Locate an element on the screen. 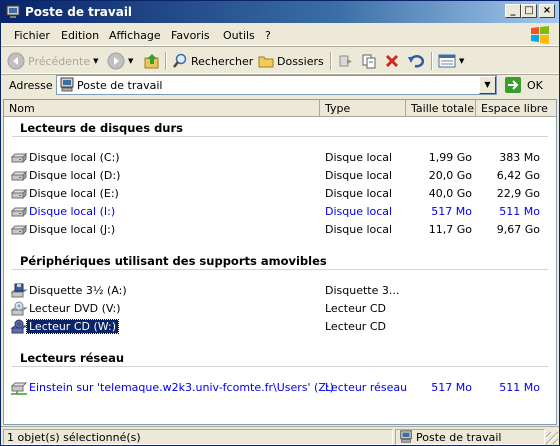 This screenshot has width=560, height=446. folders-button: Dossiers is located at coordinates (291, 61).